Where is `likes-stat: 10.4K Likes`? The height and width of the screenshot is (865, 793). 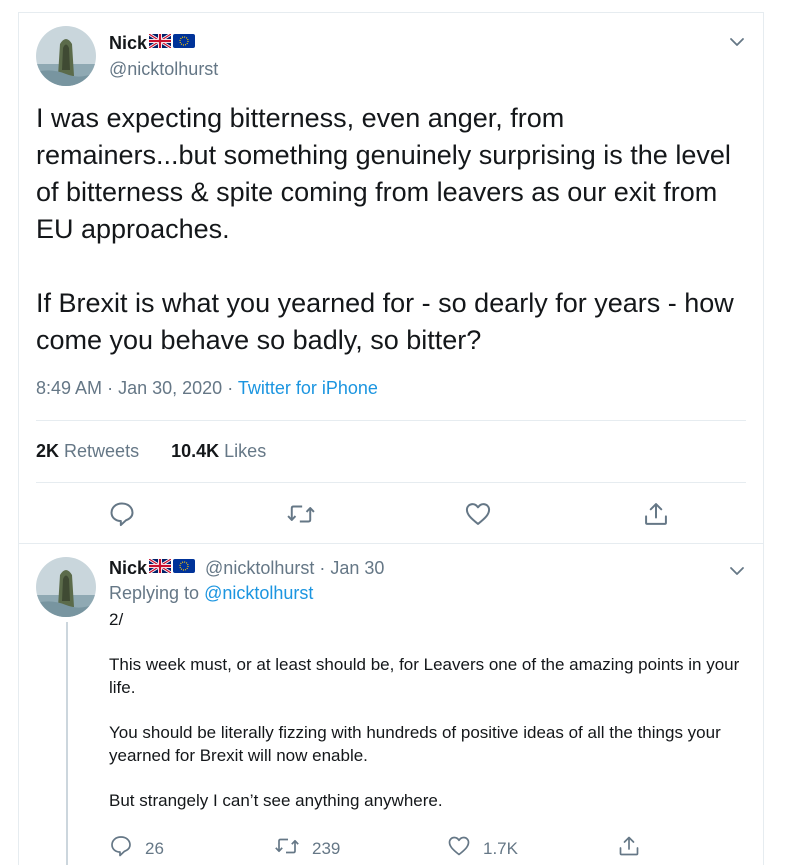 likes-stat: 10.4K Likes is located at coordinates (218, 451).